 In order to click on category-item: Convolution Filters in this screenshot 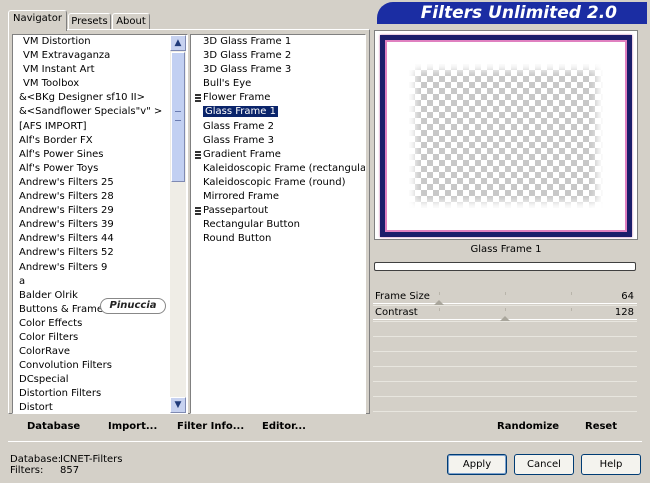, I will do `click(100, 366)`.